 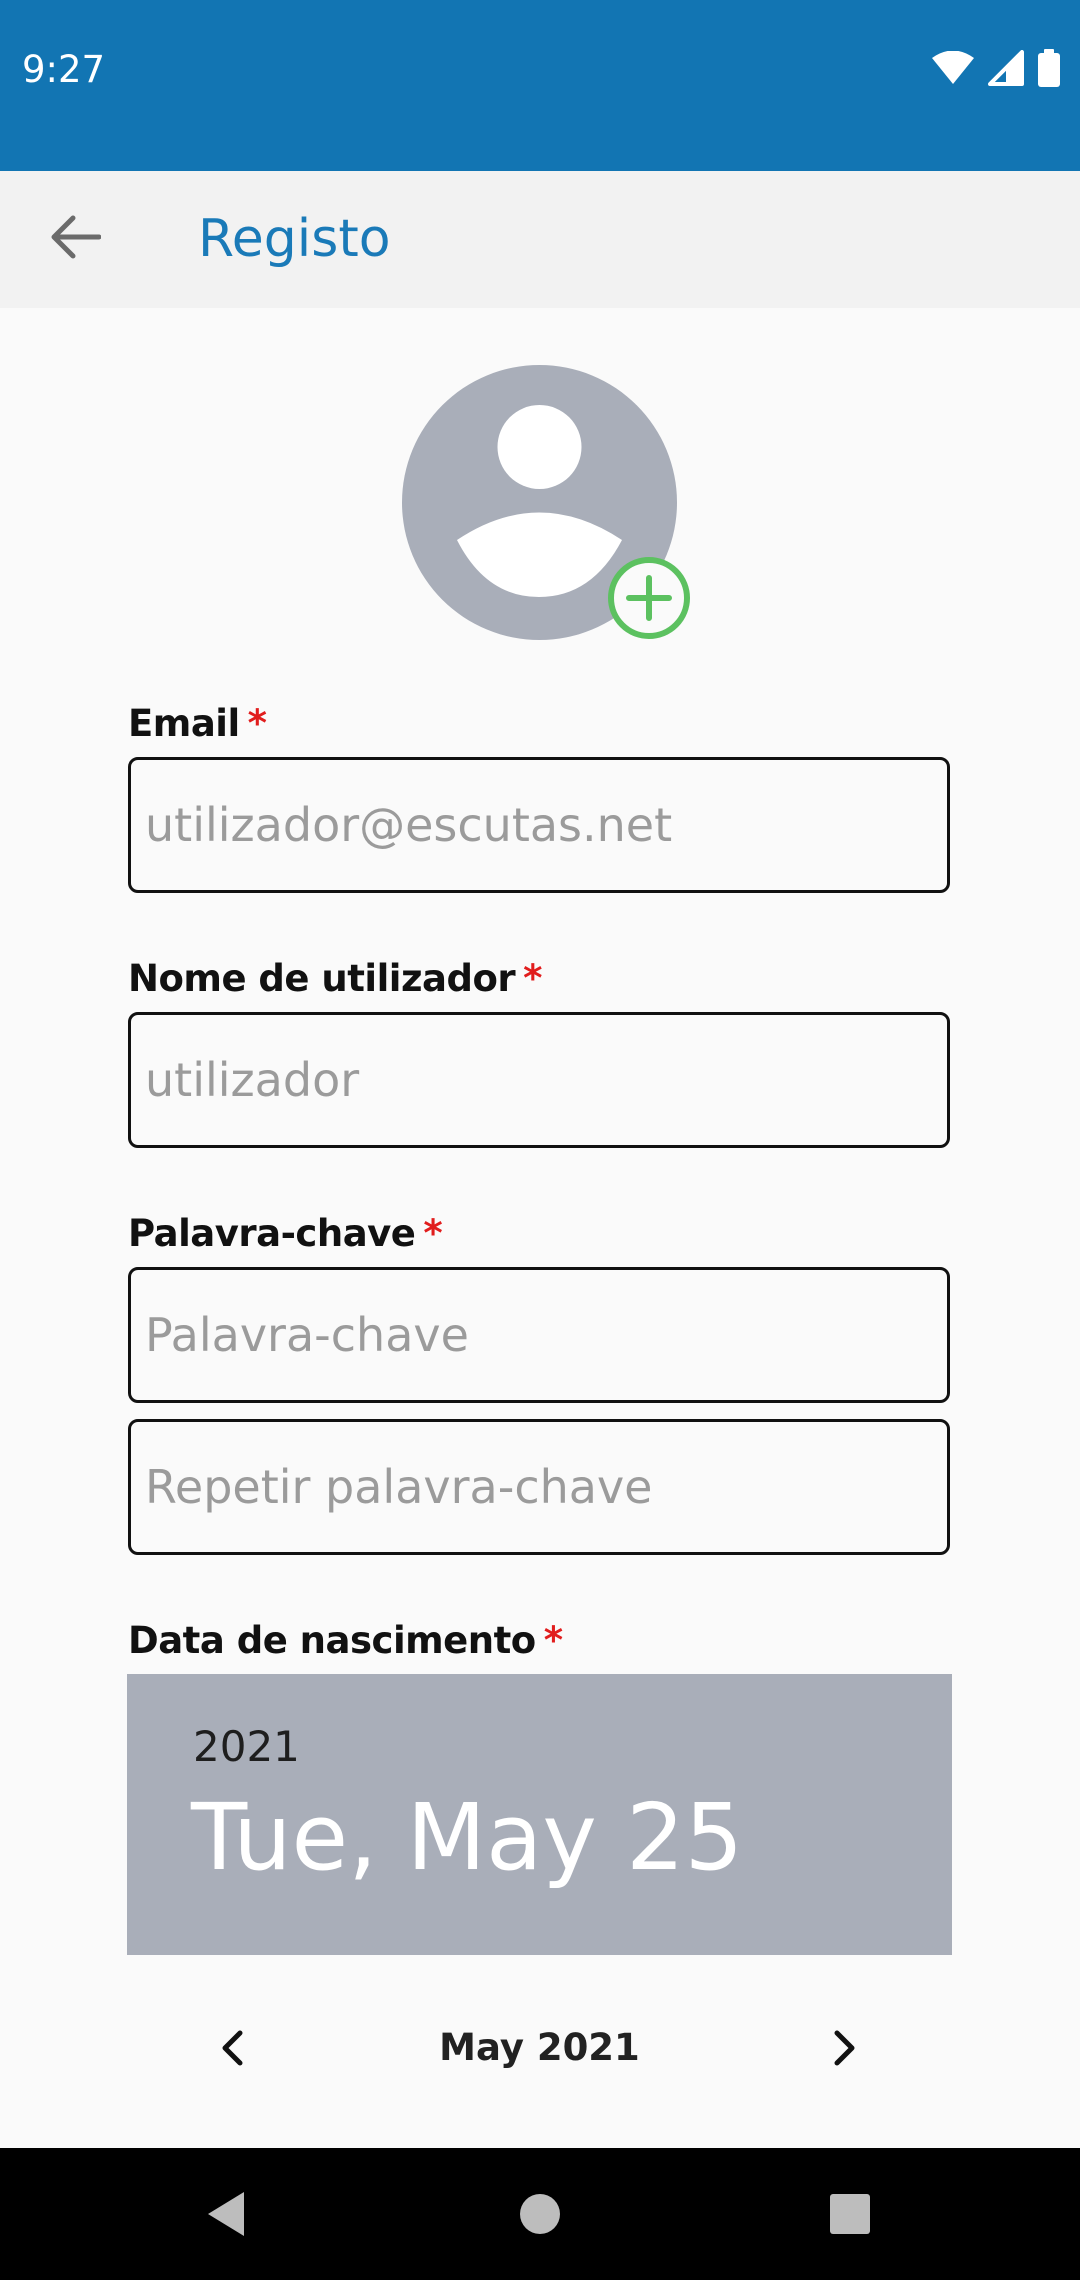 I want to click on username-label-text: Nome de utilizador, so click(x=322, y=978).